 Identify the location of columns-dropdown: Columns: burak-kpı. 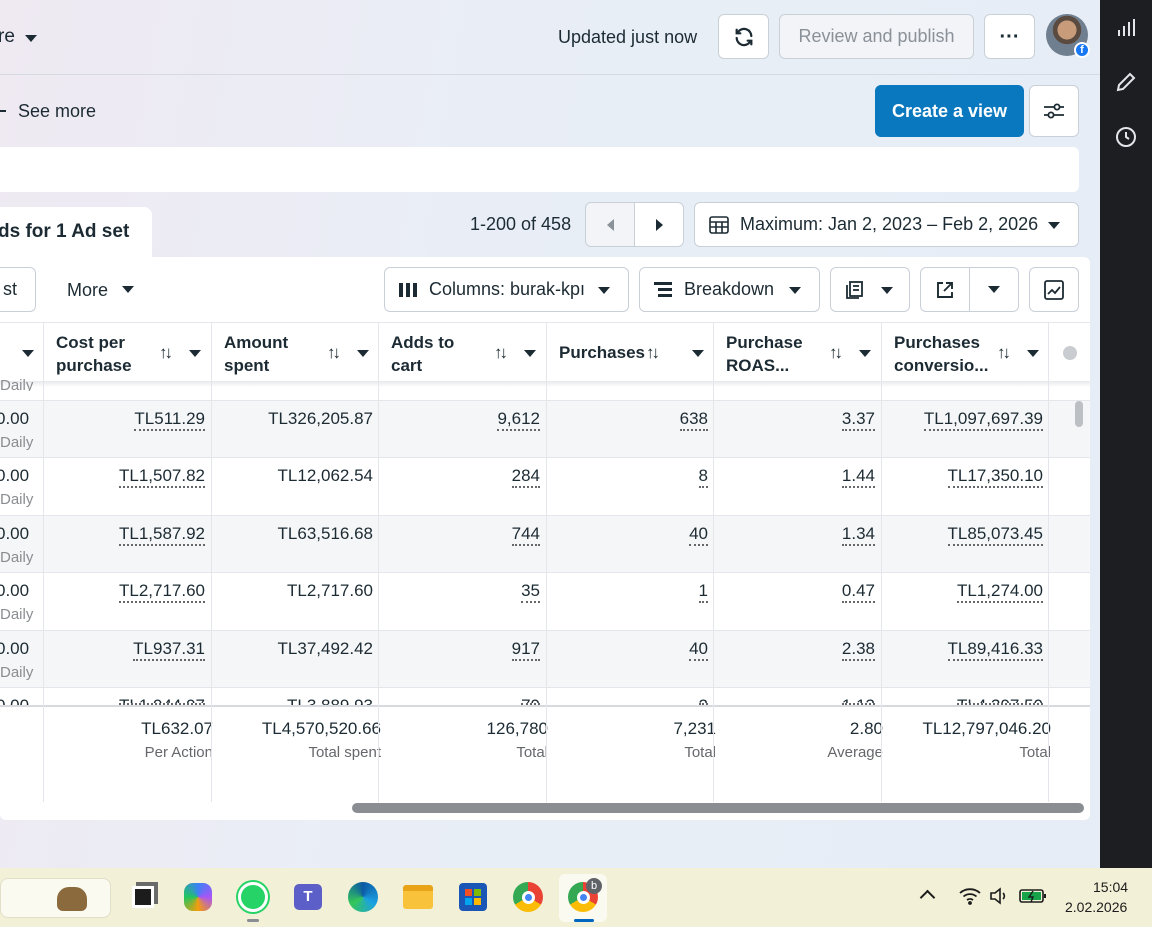
(506, 289).